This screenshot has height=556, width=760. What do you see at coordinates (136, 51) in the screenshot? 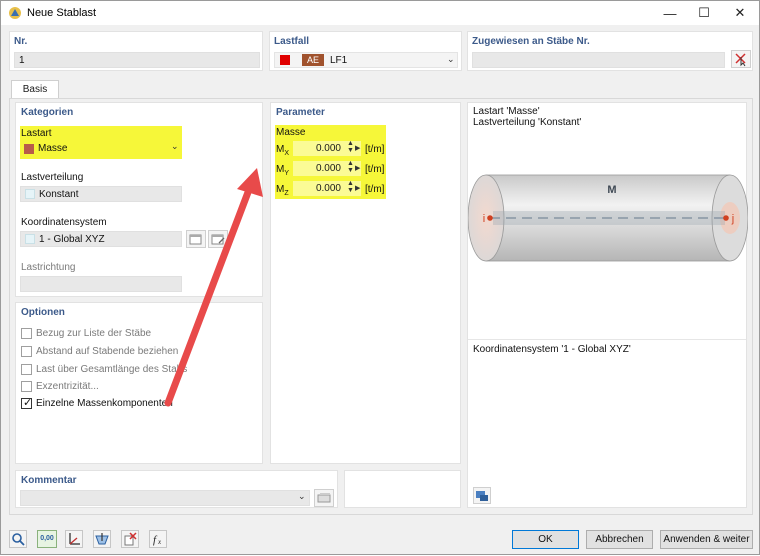
I see `nr-panel: Nr. 1` at bounding box center [136, 51].